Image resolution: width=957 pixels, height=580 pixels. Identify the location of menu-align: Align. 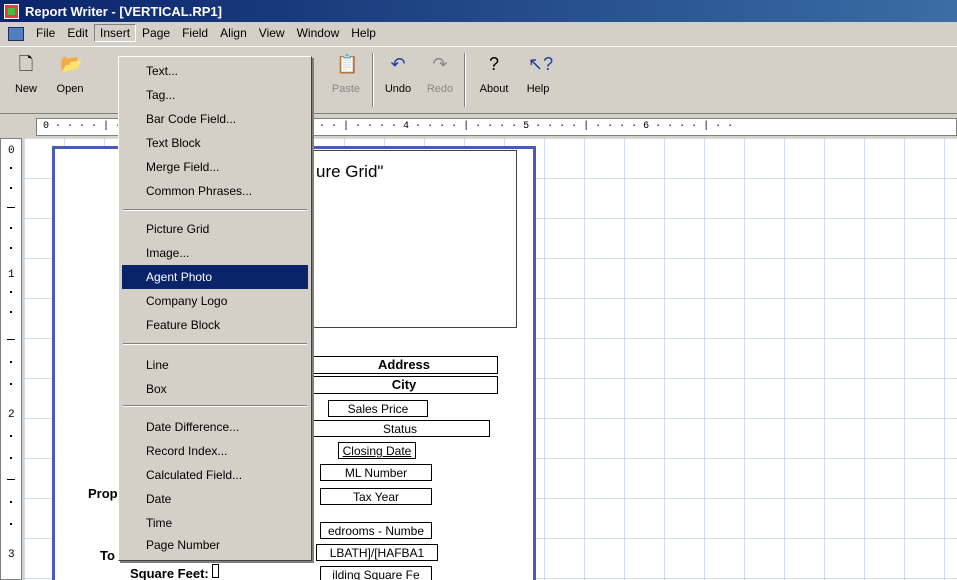
(233, 33).